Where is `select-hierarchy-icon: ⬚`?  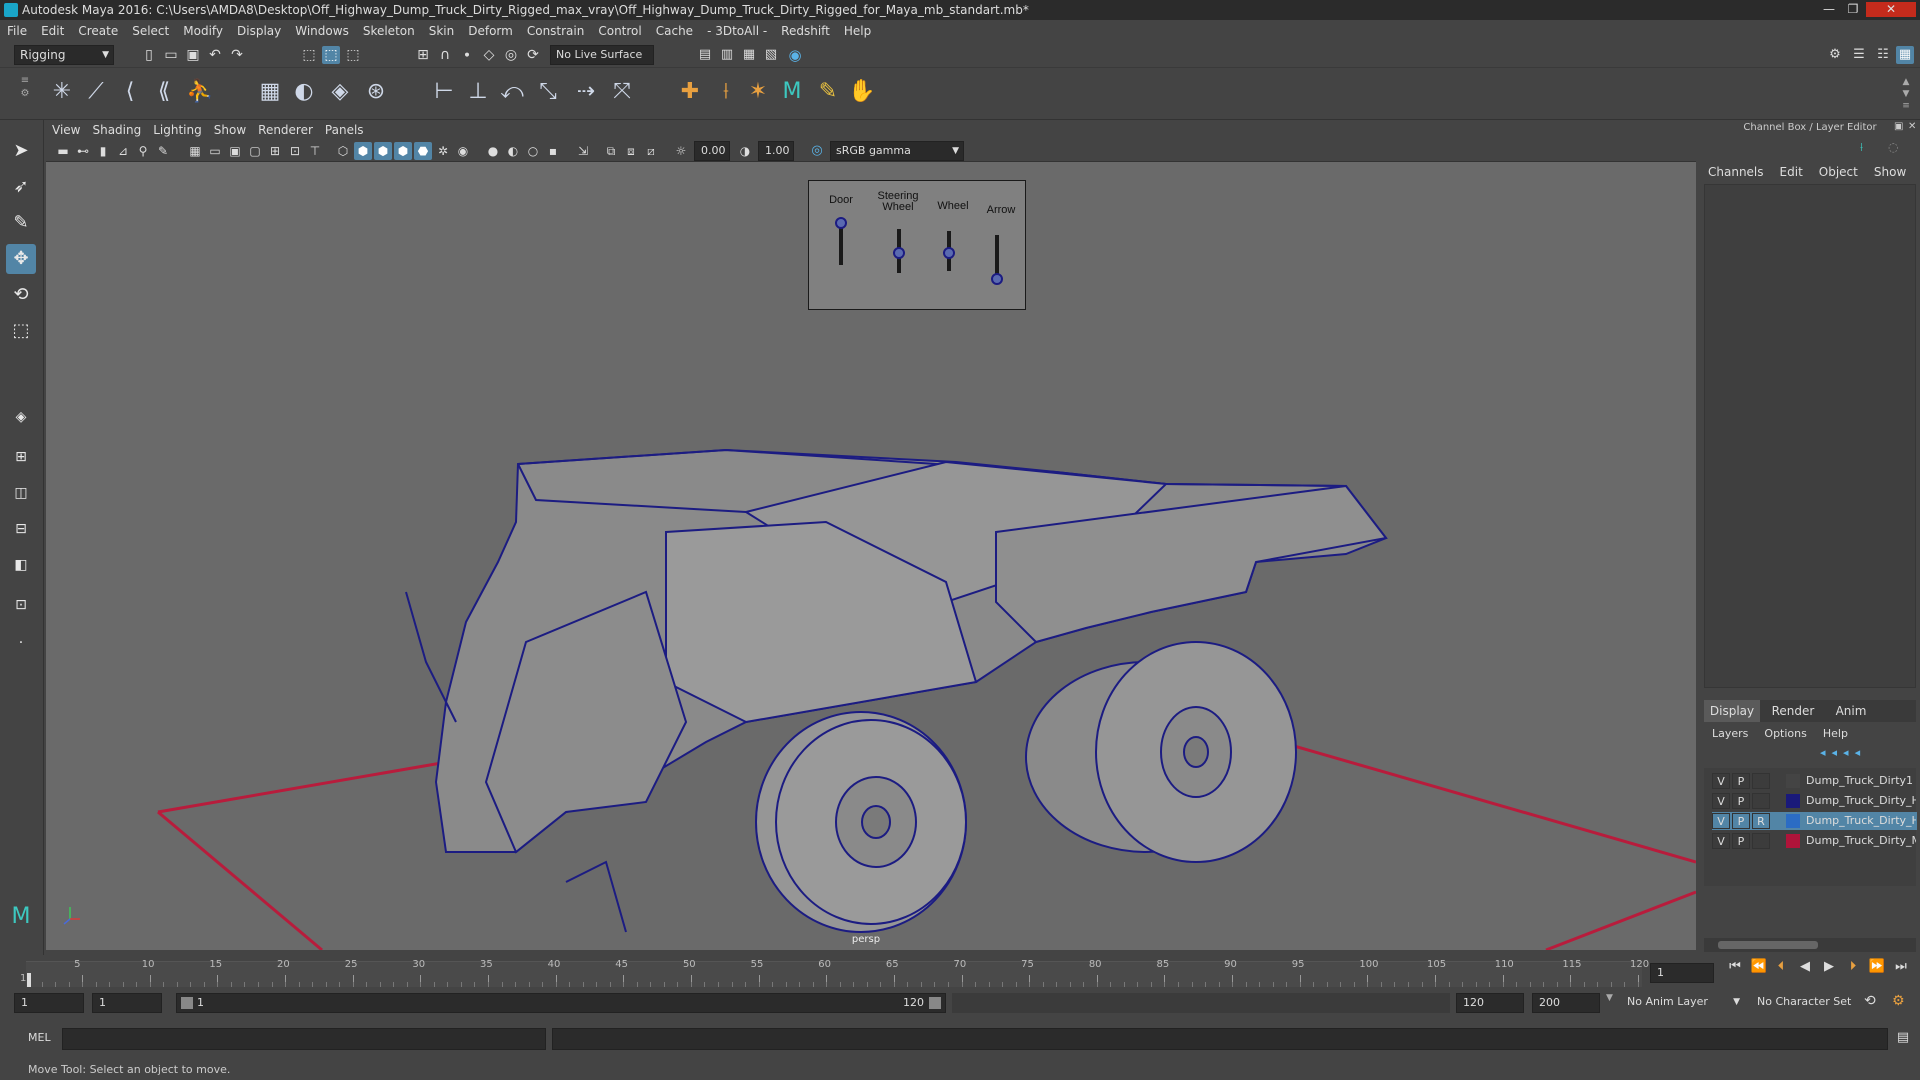 select-hierarchy-icon: ⬚ is located at coordinates (309, 55).